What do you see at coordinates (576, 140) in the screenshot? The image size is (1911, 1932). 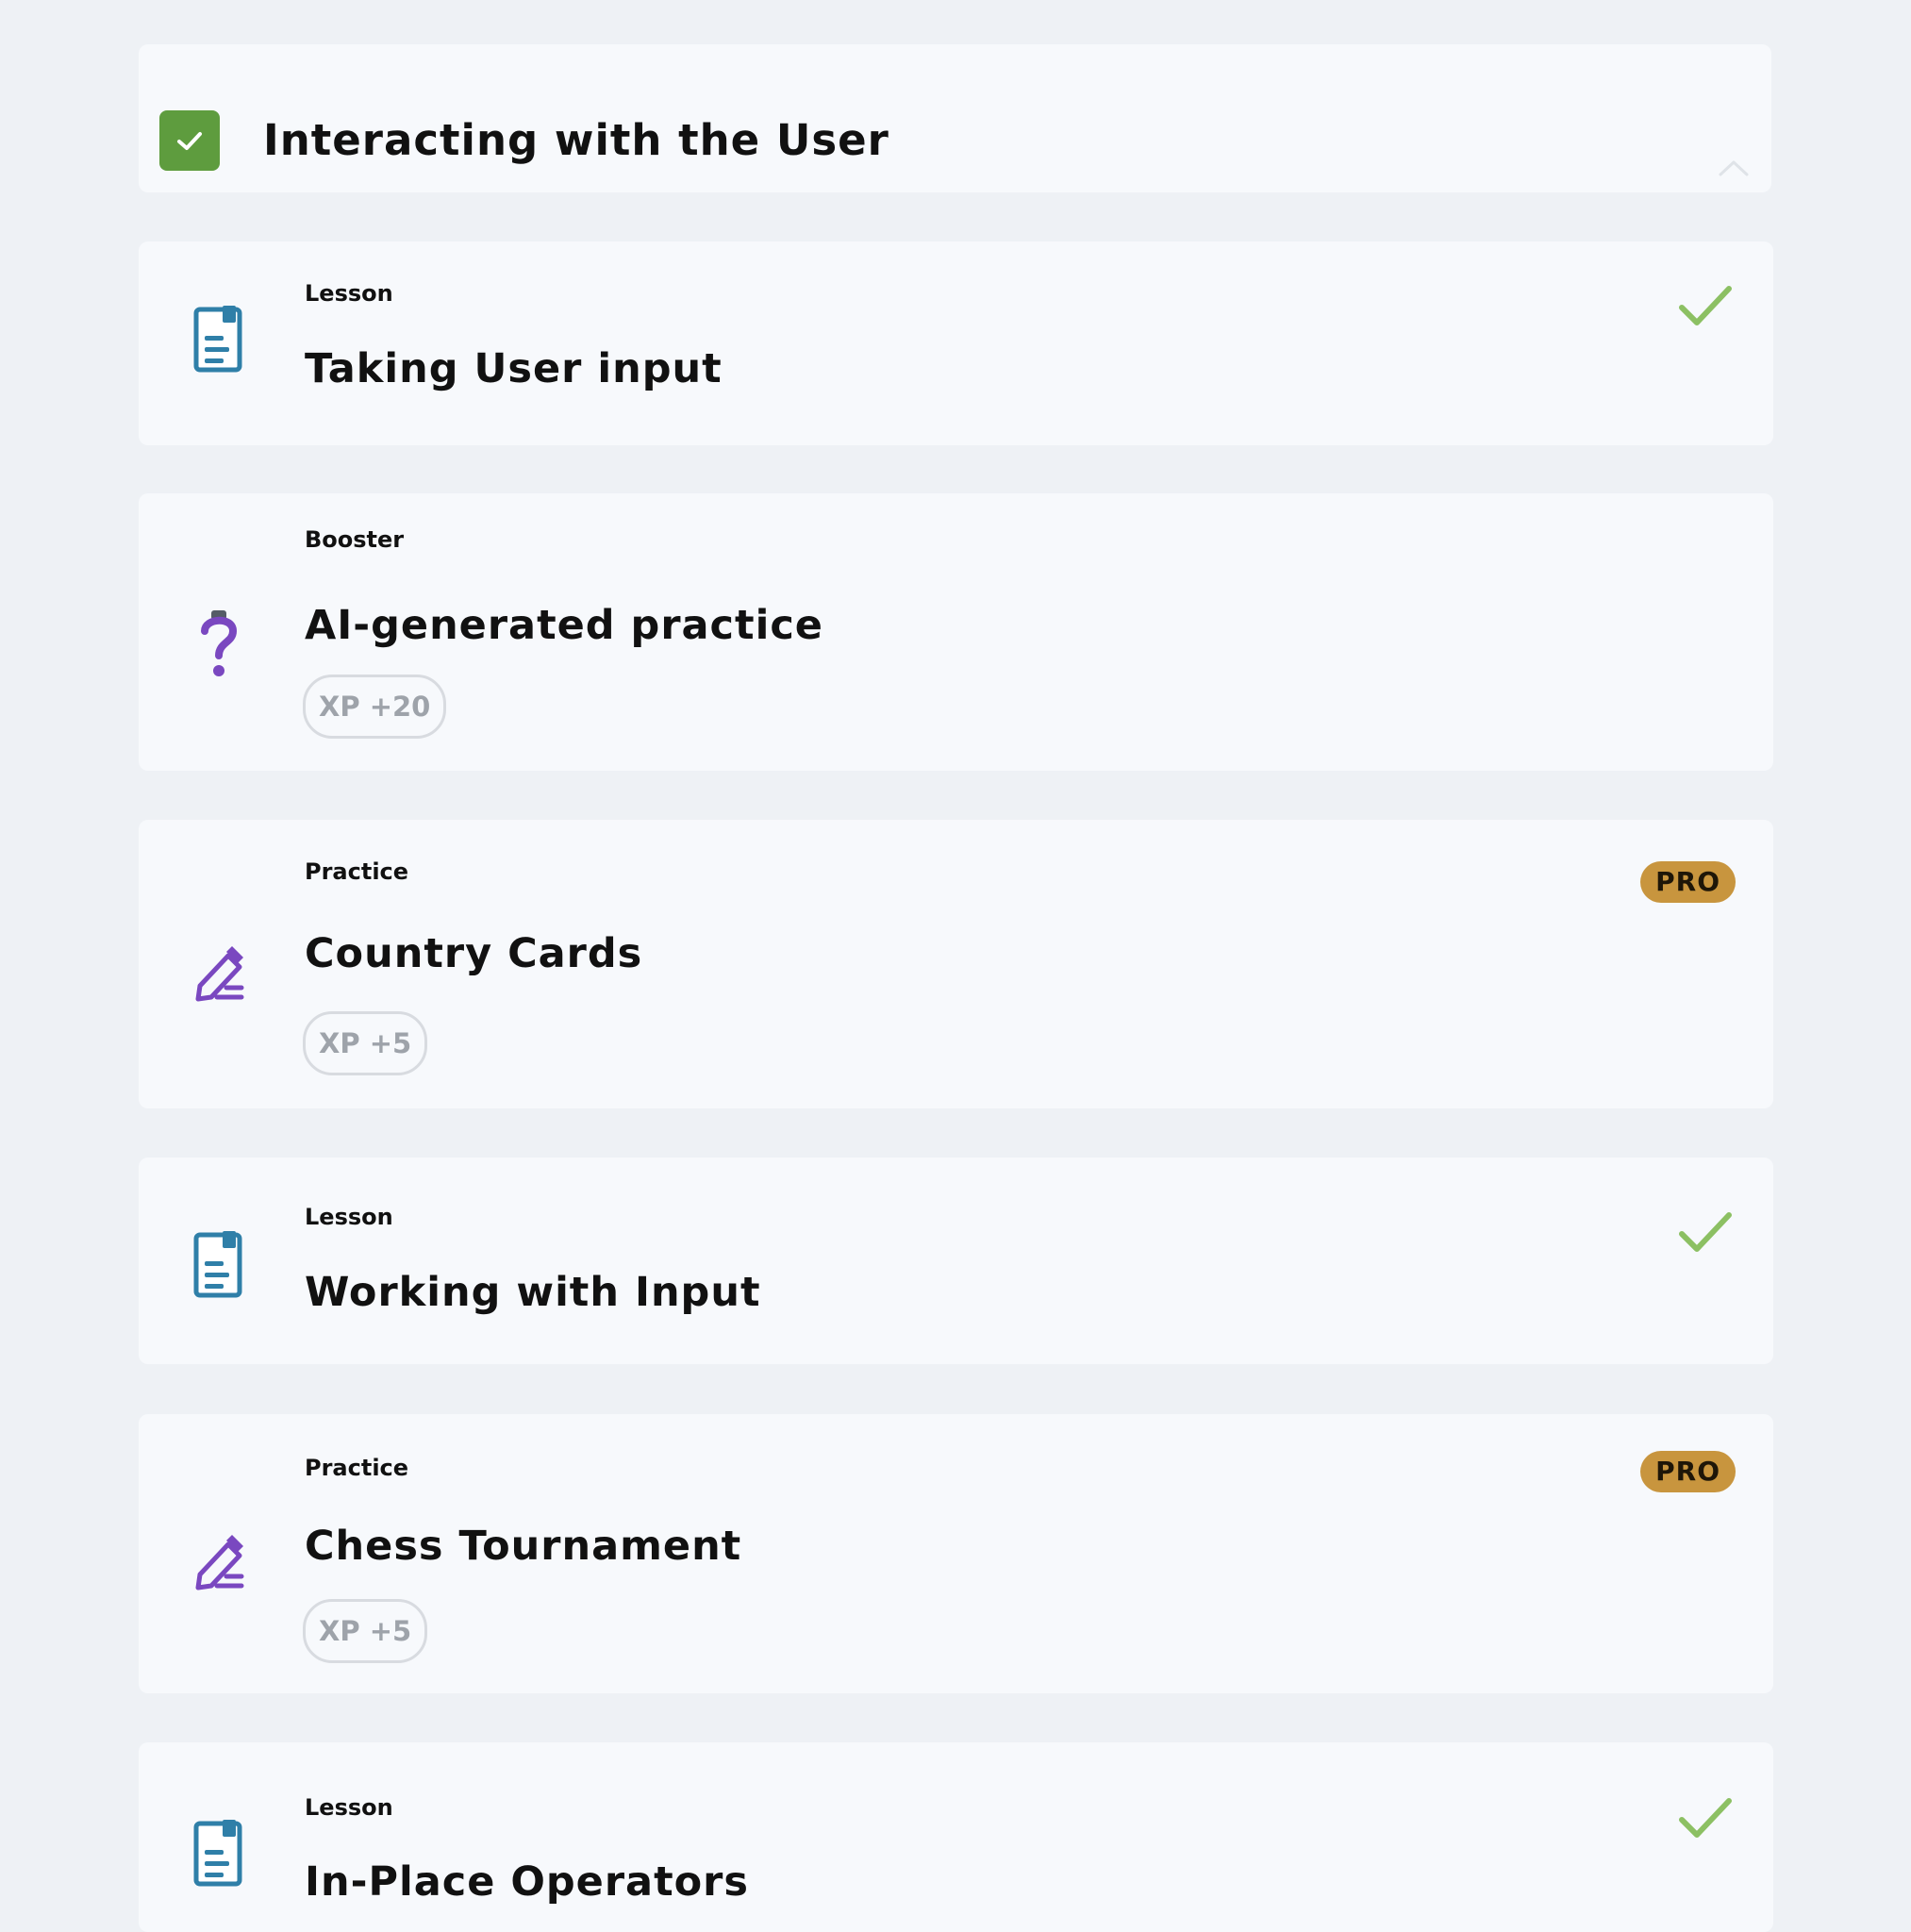 I see `module-title: Interacting with the User` at bounding box center [576, 140].